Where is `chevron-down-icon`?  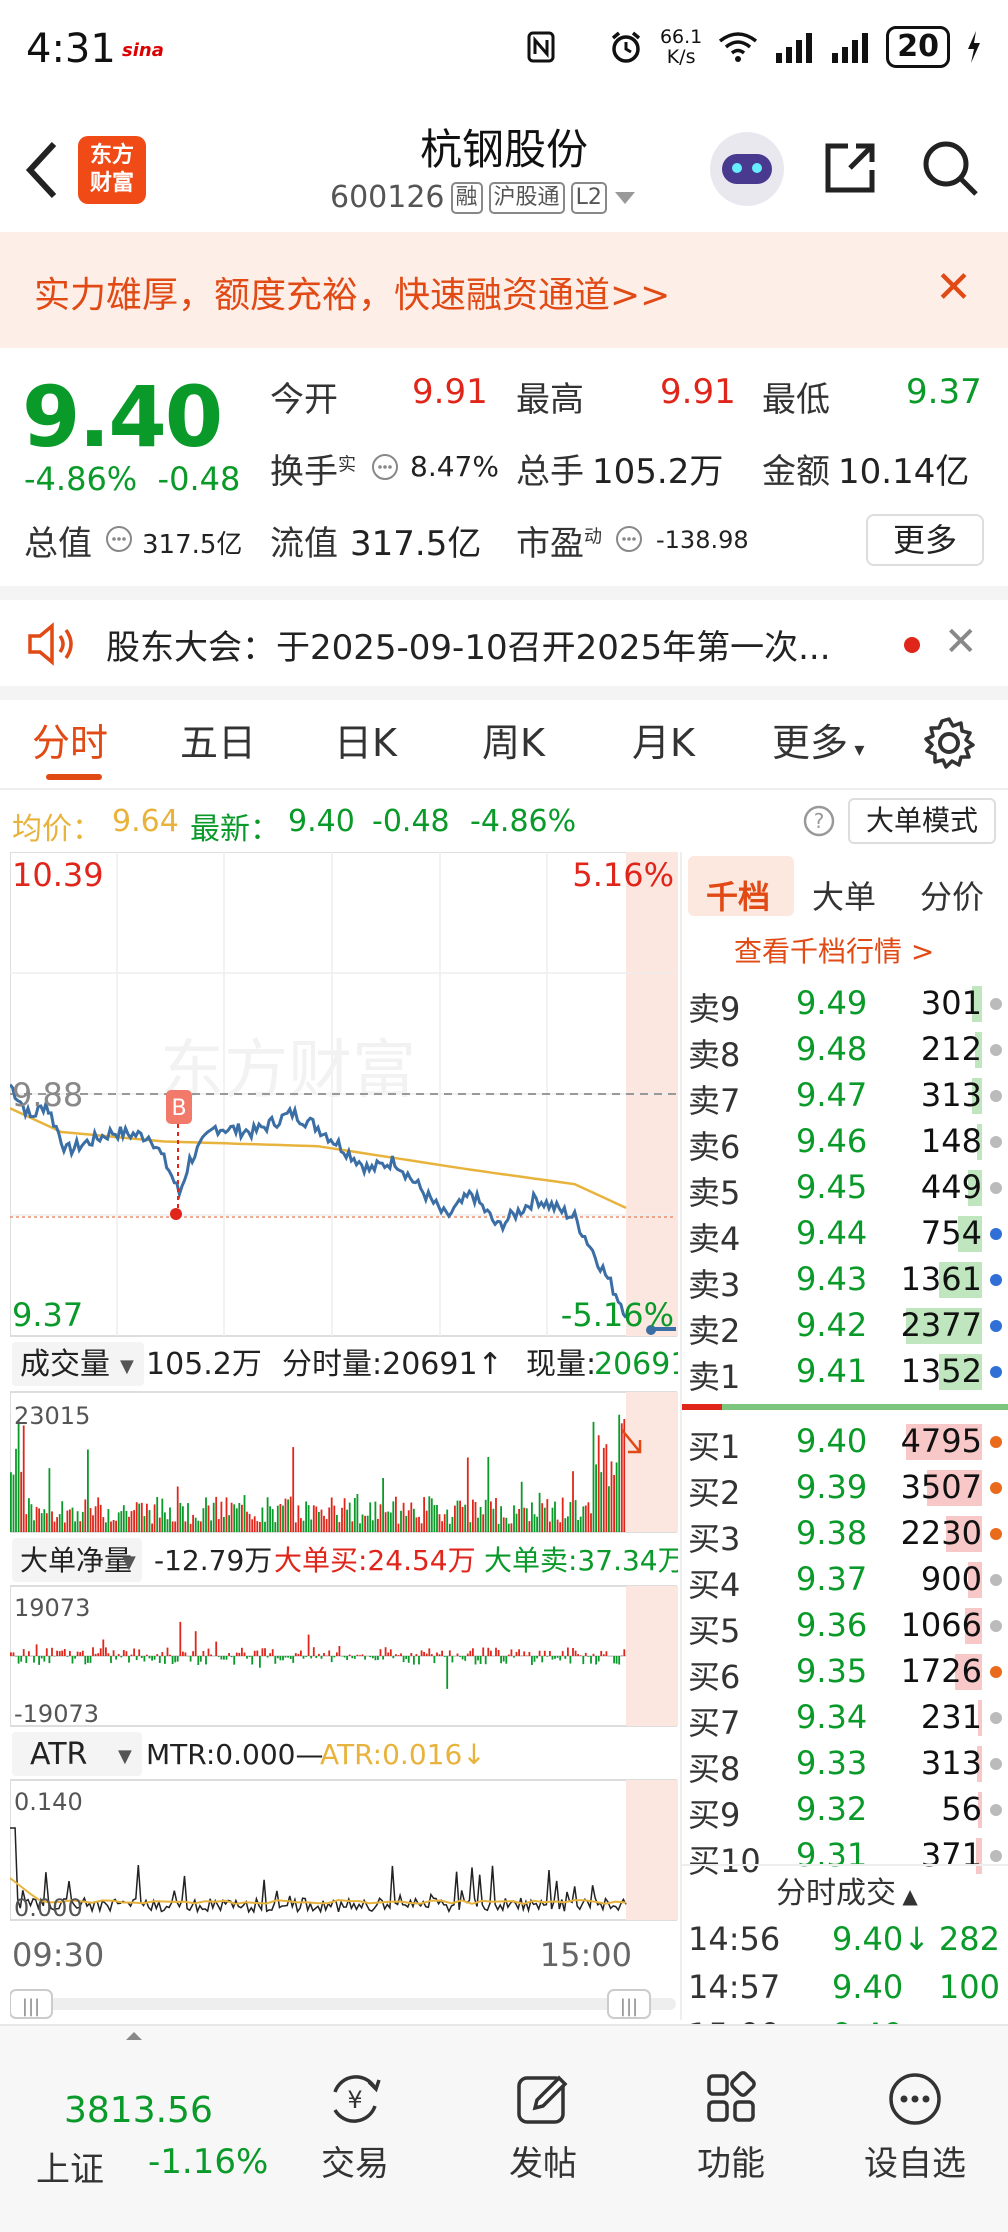
chevron-down-icon is located at coordinates (625, 198).